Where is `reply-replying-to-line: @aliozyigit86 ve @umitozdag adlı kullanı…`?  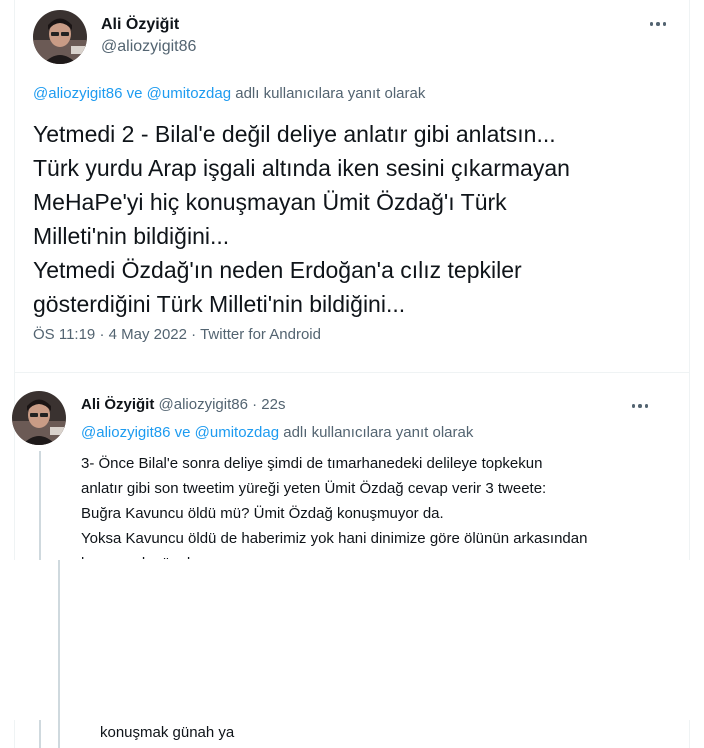
reply-replying-to-line: @aliozyigit86 ve @umitozdag adlı kullanı… is located at coordinates (277, 432).